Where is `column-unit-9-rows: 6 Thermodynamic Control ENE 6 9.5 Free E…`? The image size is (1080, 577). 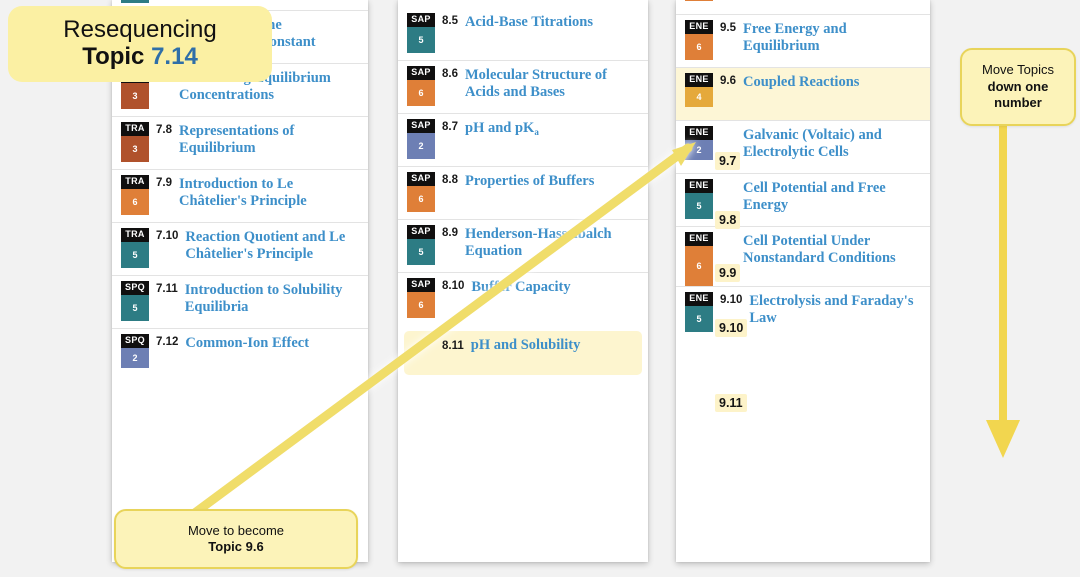
column-unit-9-rows: 6 Thermodynamic Control ENE 6 9.5 Free E… is located at coordinates (803, 169).